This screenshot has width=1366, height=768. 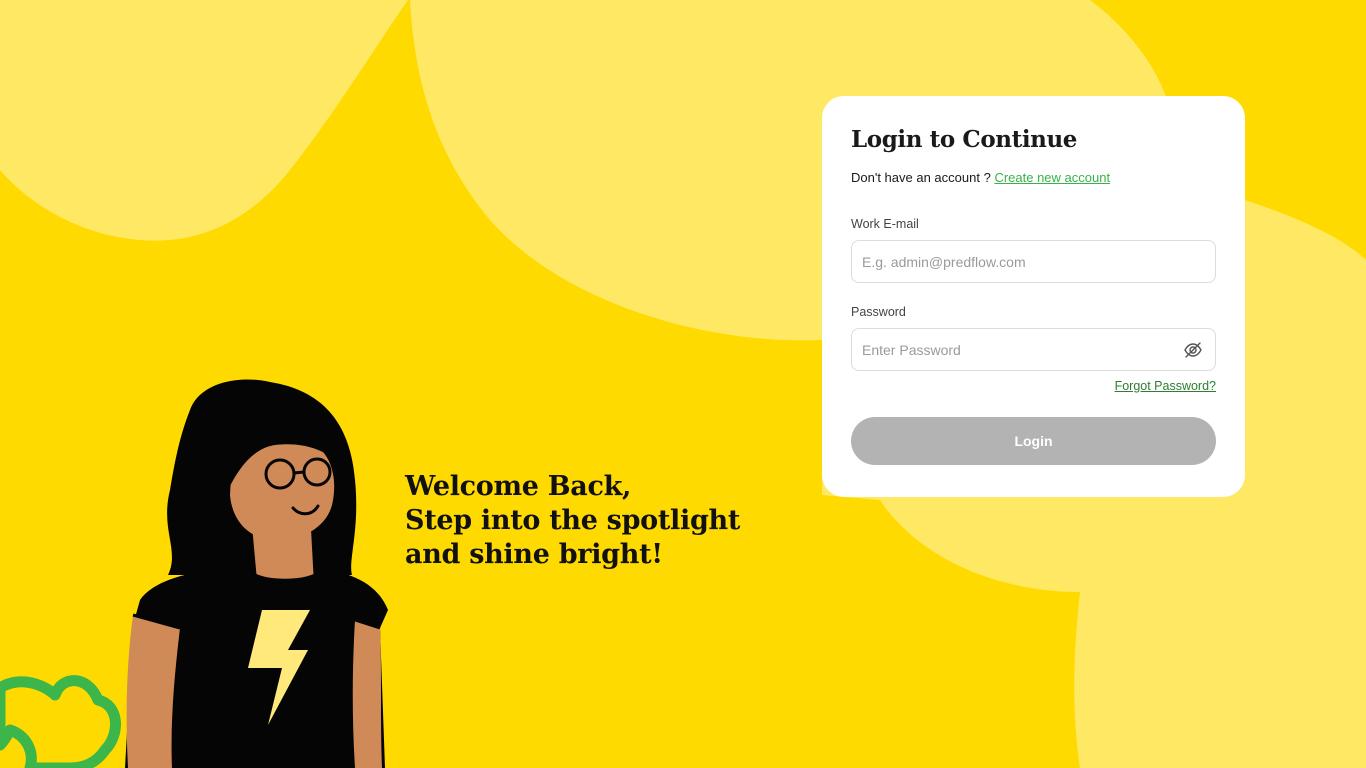 What do you see at coordinates (518, 486) in the screenshot?
I see `welcome-line-1: Welcome Back,` at bounding box center [518, 486].